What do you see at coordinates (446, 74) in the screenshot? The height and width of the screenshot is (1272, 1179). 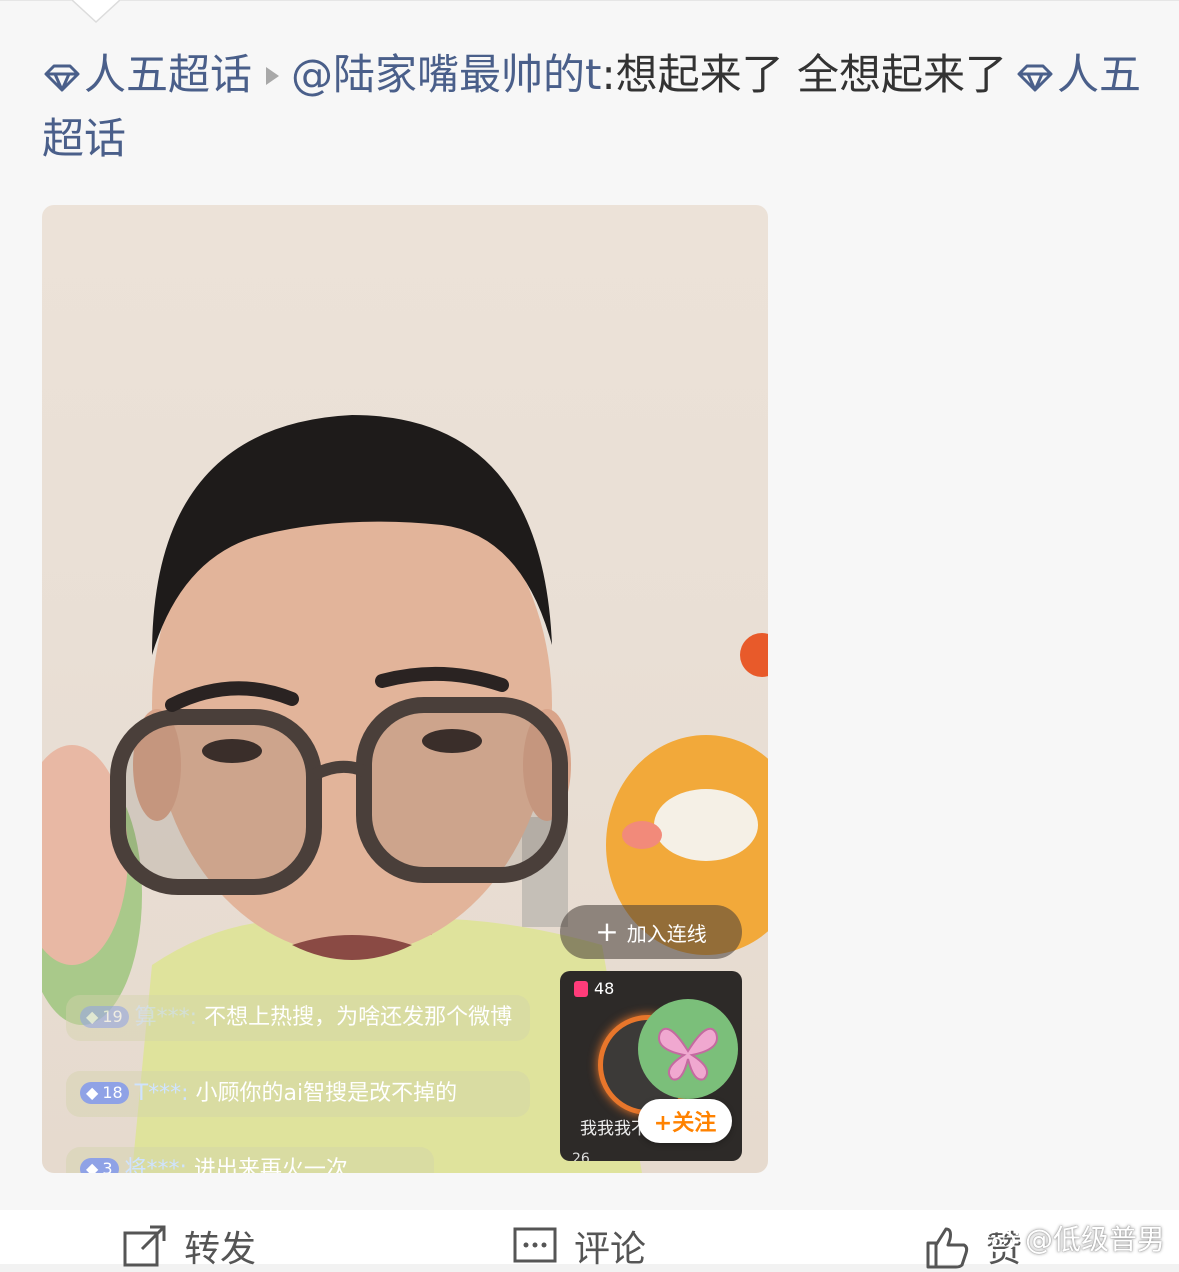 I see `mention-link: @陆家嘴最帅的t` at bounding box center [446, 74].